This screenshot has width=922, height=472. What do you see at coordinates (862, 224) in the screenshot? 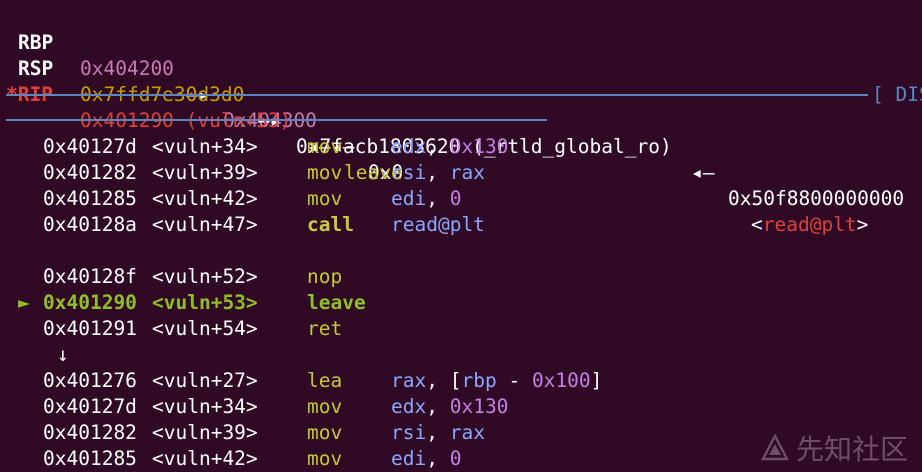
I see `comment-bracket-close: >` at bounding box center [862, 224].